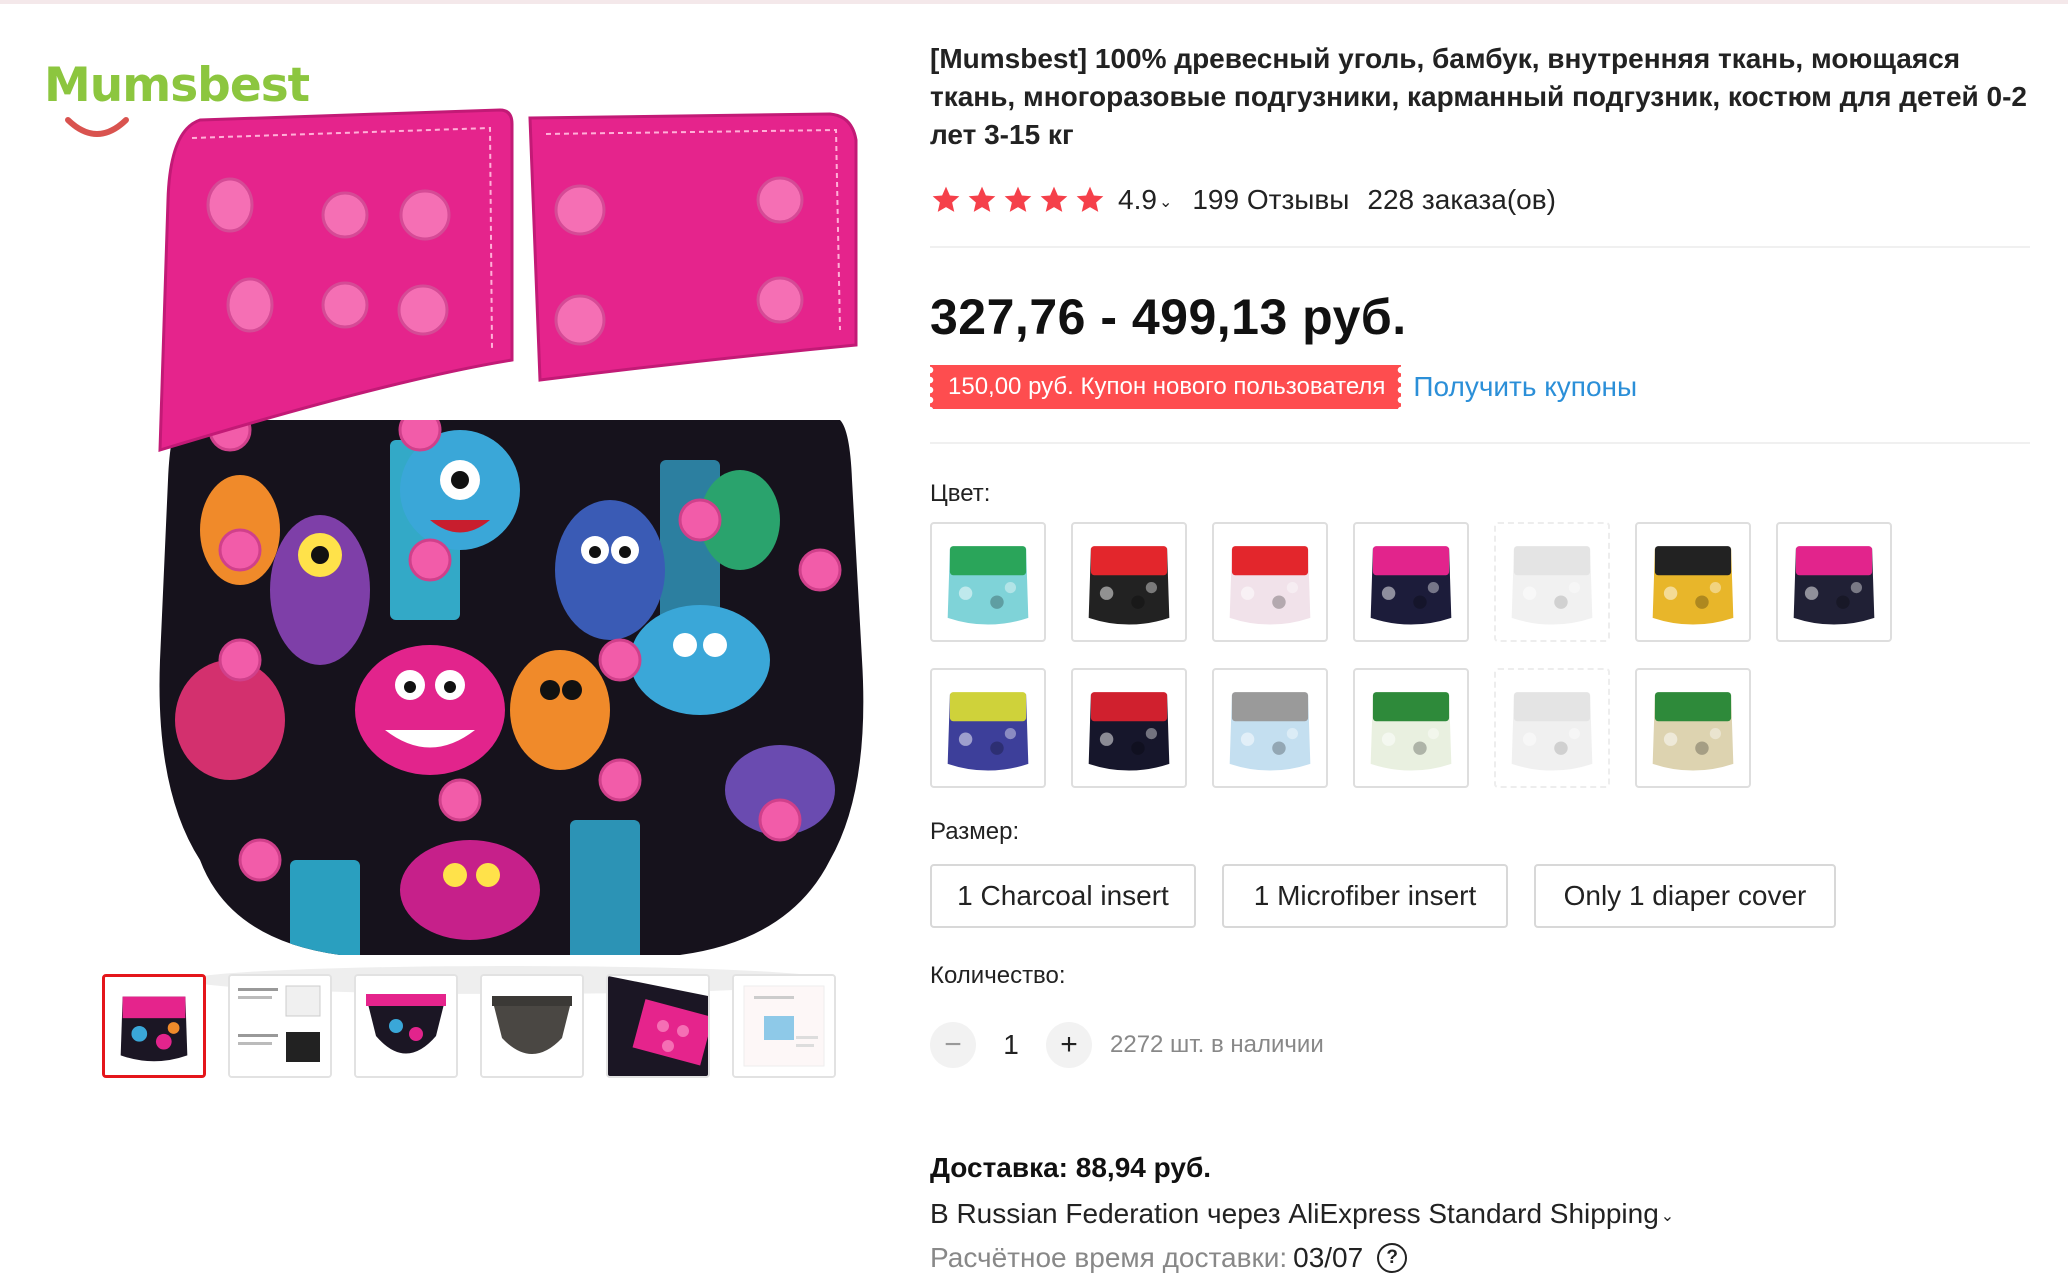 This screenshot has width=2068, height=1274. Describe the element at coordinates (97, 127) in the screenshot. I see `smile-icon` at that location.